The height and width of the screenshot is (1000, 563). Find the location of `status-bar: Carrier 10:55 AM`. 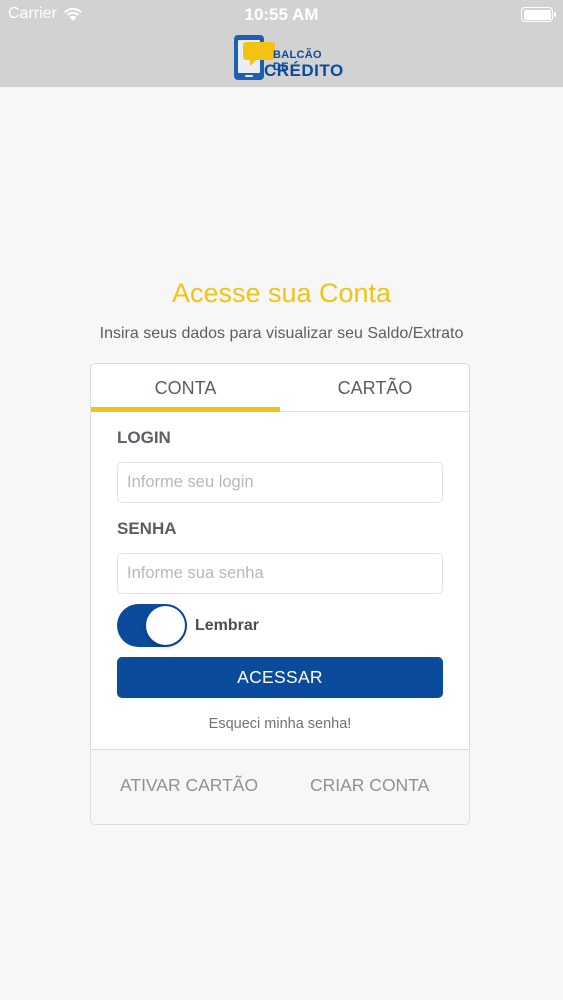

status-bar: Carrier 10:55 AM is located at coordinates (281, 15).